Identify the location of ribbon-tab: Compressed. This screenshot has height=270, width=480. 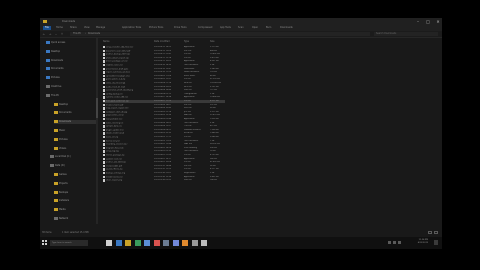
(205, 28).